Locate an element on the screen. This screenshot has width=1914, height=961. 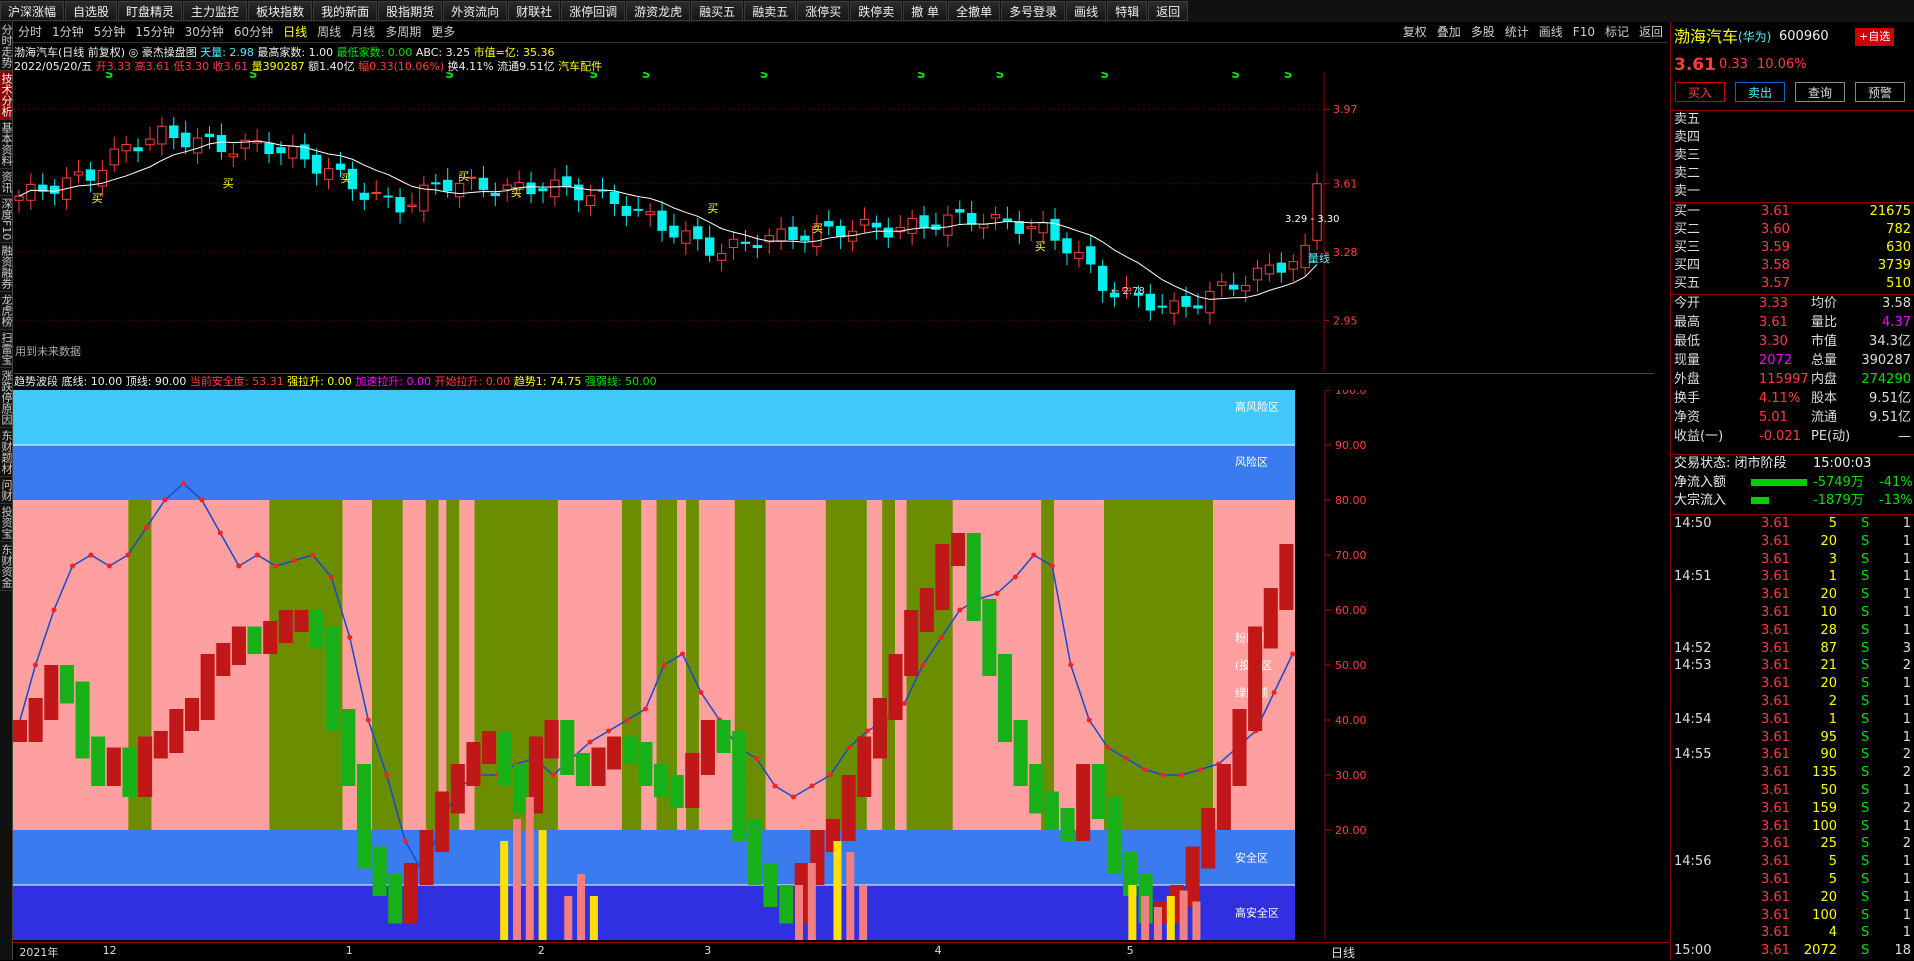
period-tab: 周线 is located at coordinates (329, 32).